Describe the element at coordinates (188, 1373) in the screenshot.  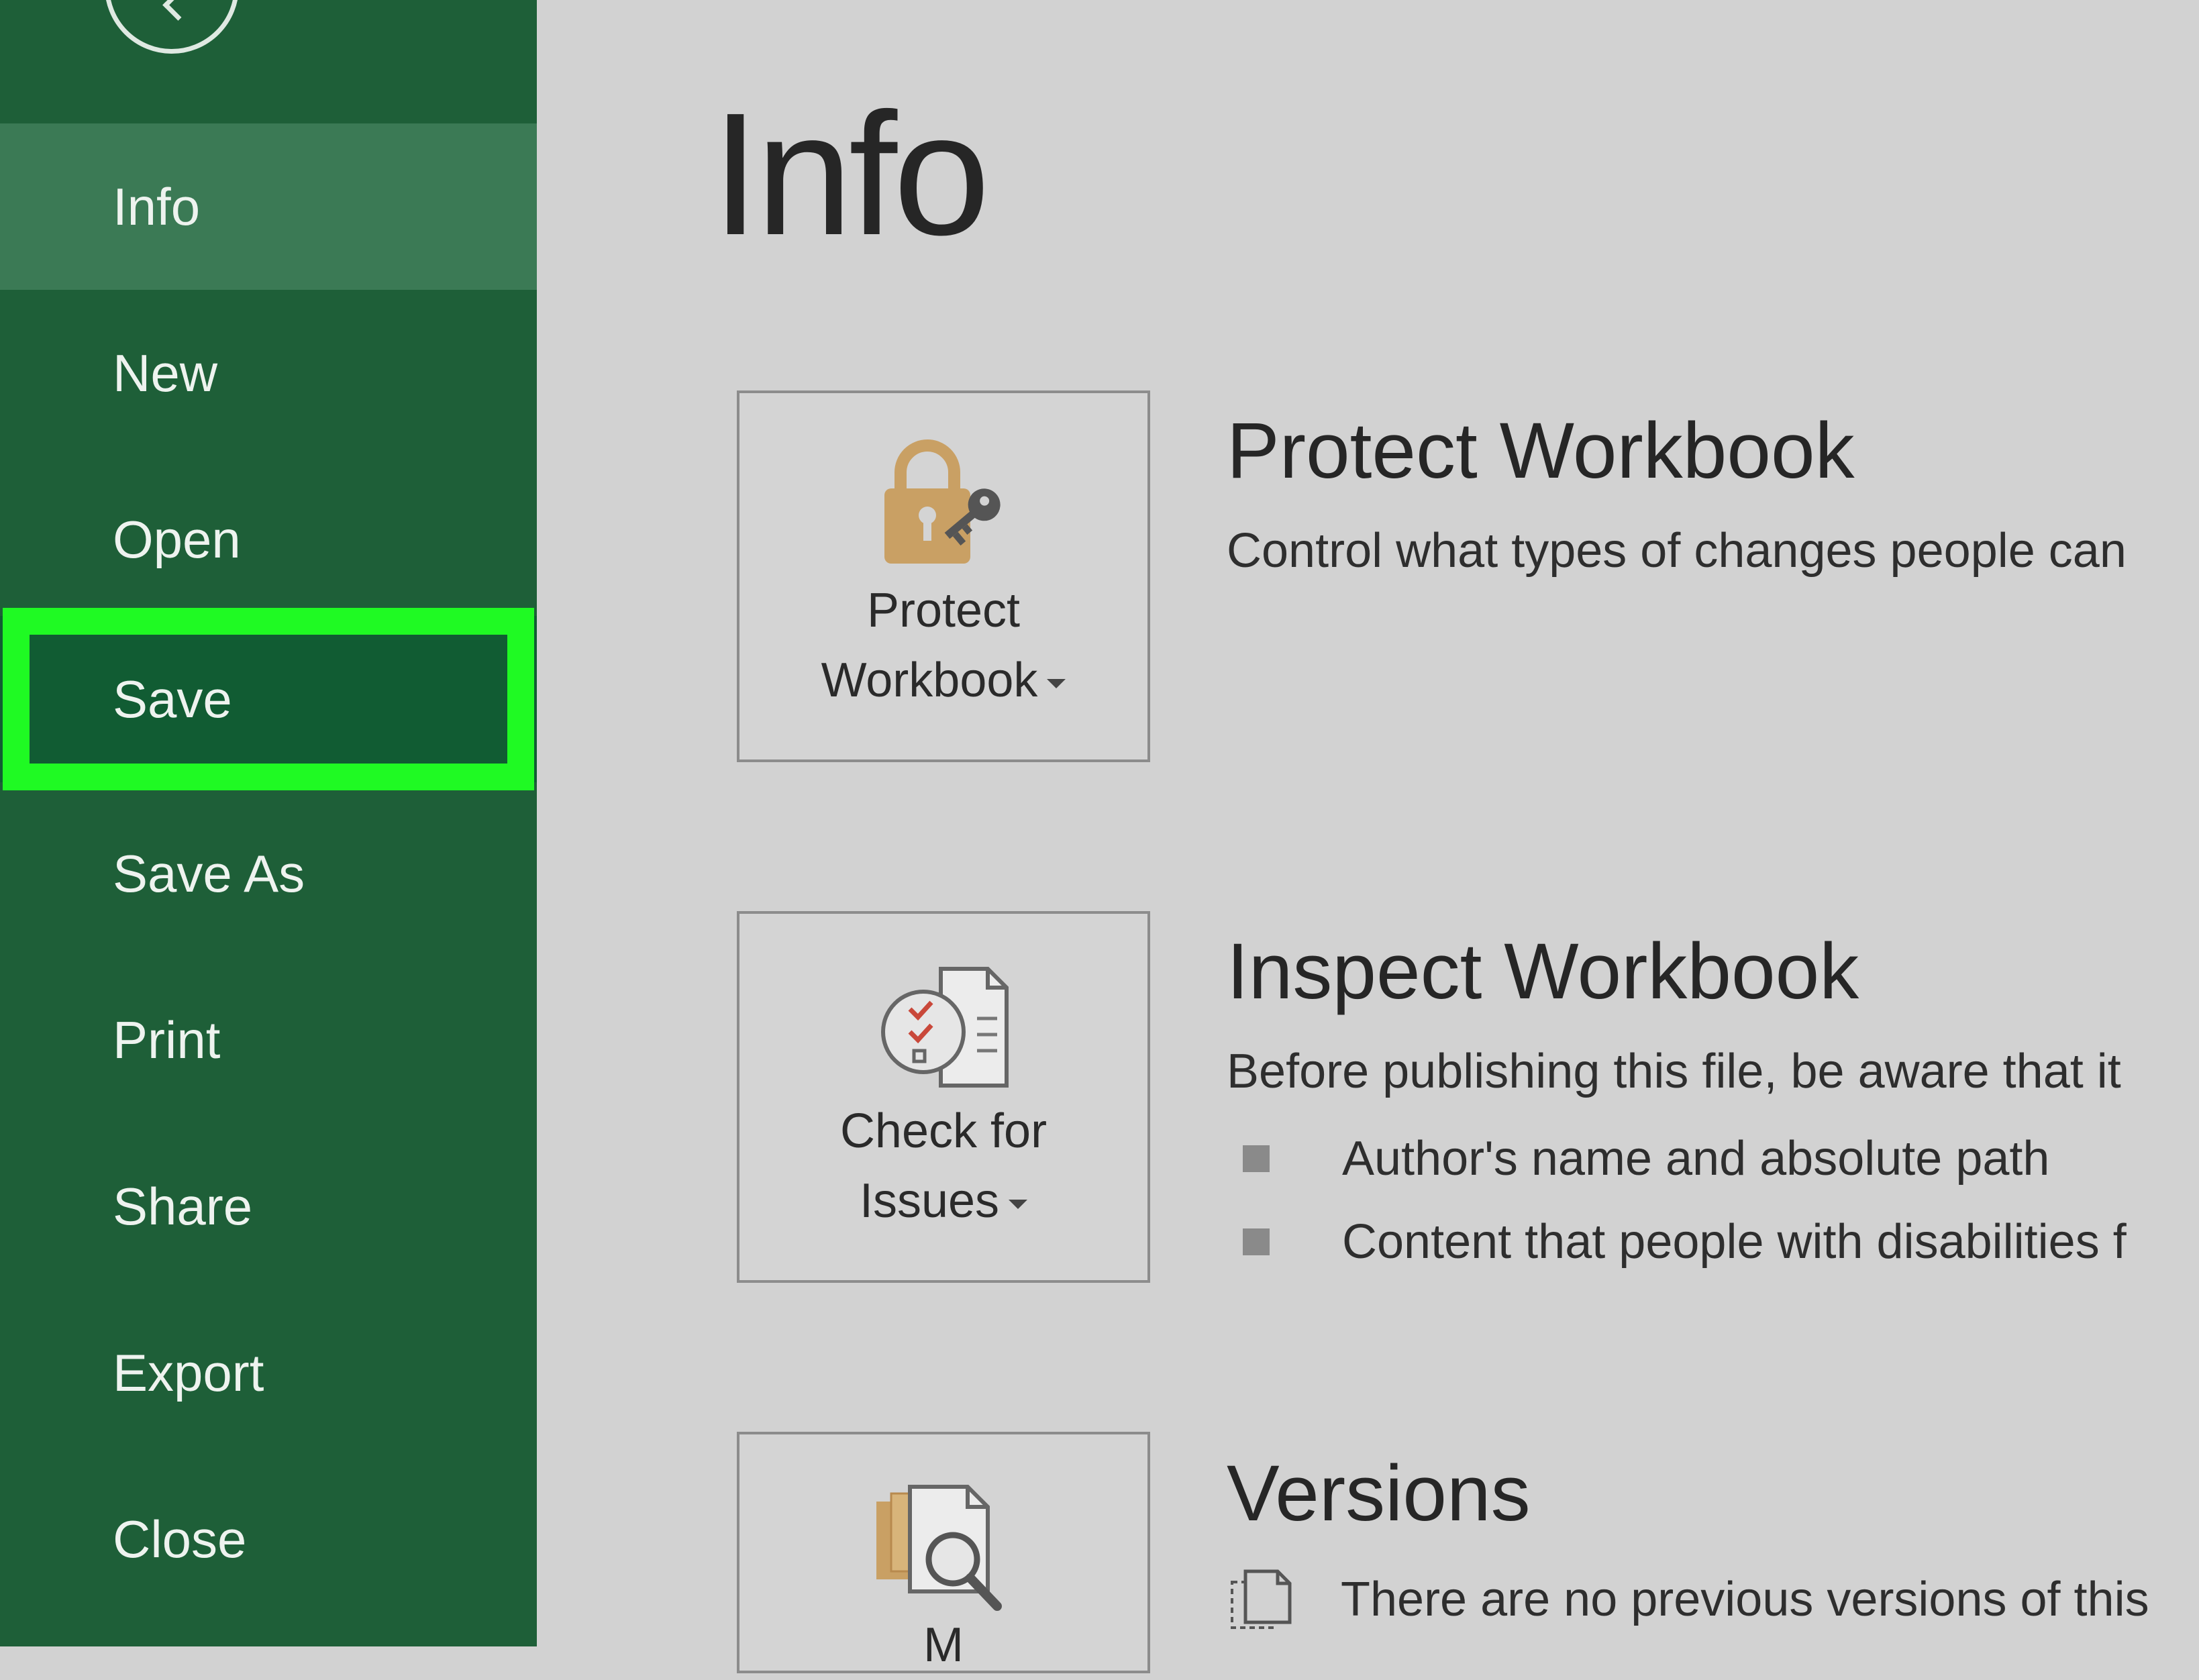
I see `sidebar-item-label: Export` at that location.